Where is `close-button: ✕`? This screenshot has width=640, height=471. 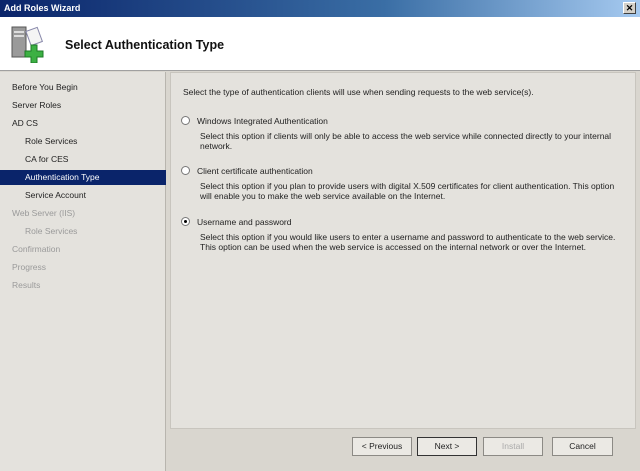 close-button: ✕ is located at coordinates (629, 8).